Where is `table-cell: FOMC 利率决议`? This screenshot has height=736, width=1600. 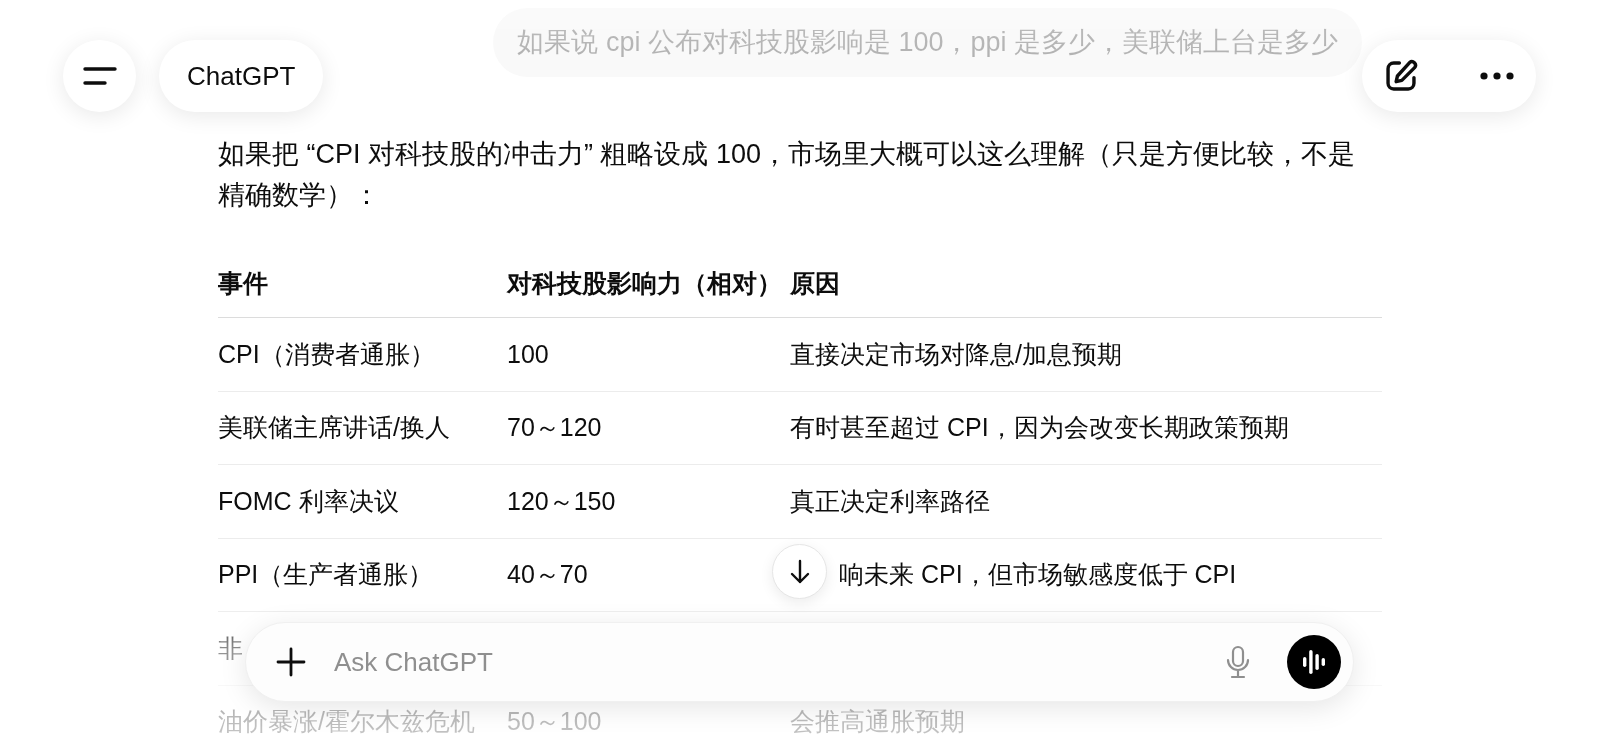
table-cell: FOMC 利率决议 is located at coordinates (308, 501).